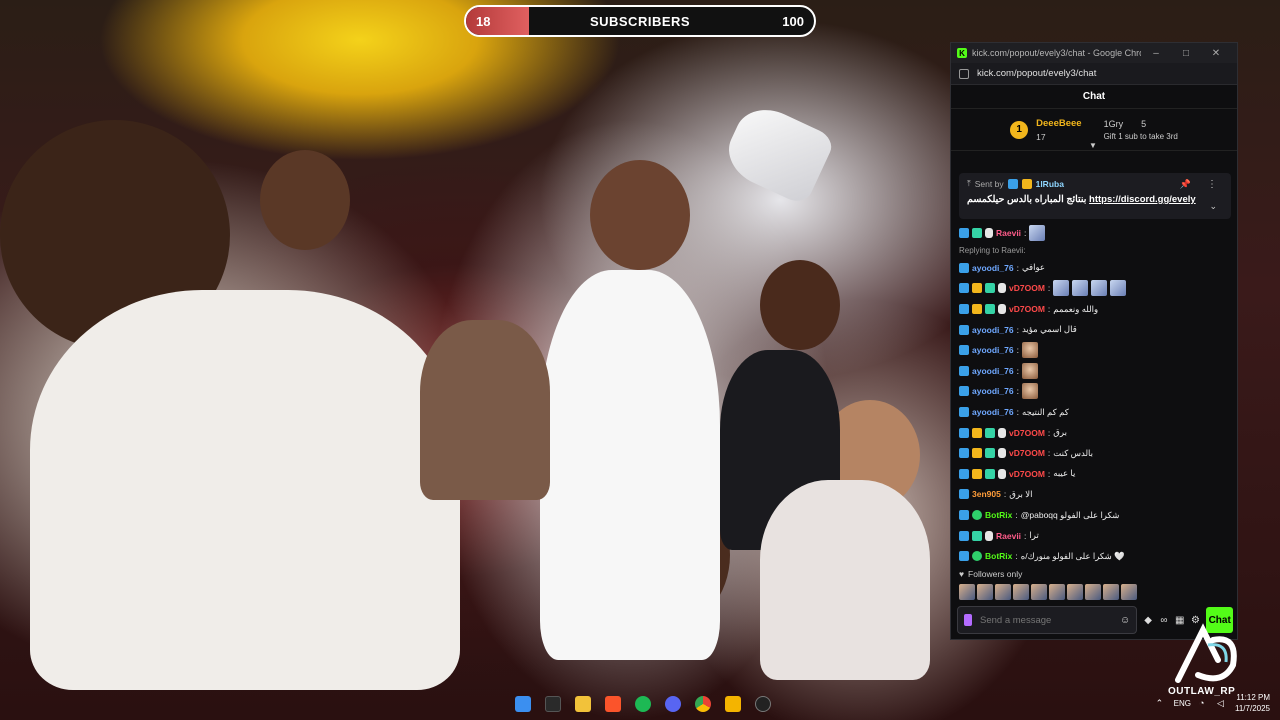 The image size is (1280, 720). I want to click on file-explorer-icon, so click(583, 704).